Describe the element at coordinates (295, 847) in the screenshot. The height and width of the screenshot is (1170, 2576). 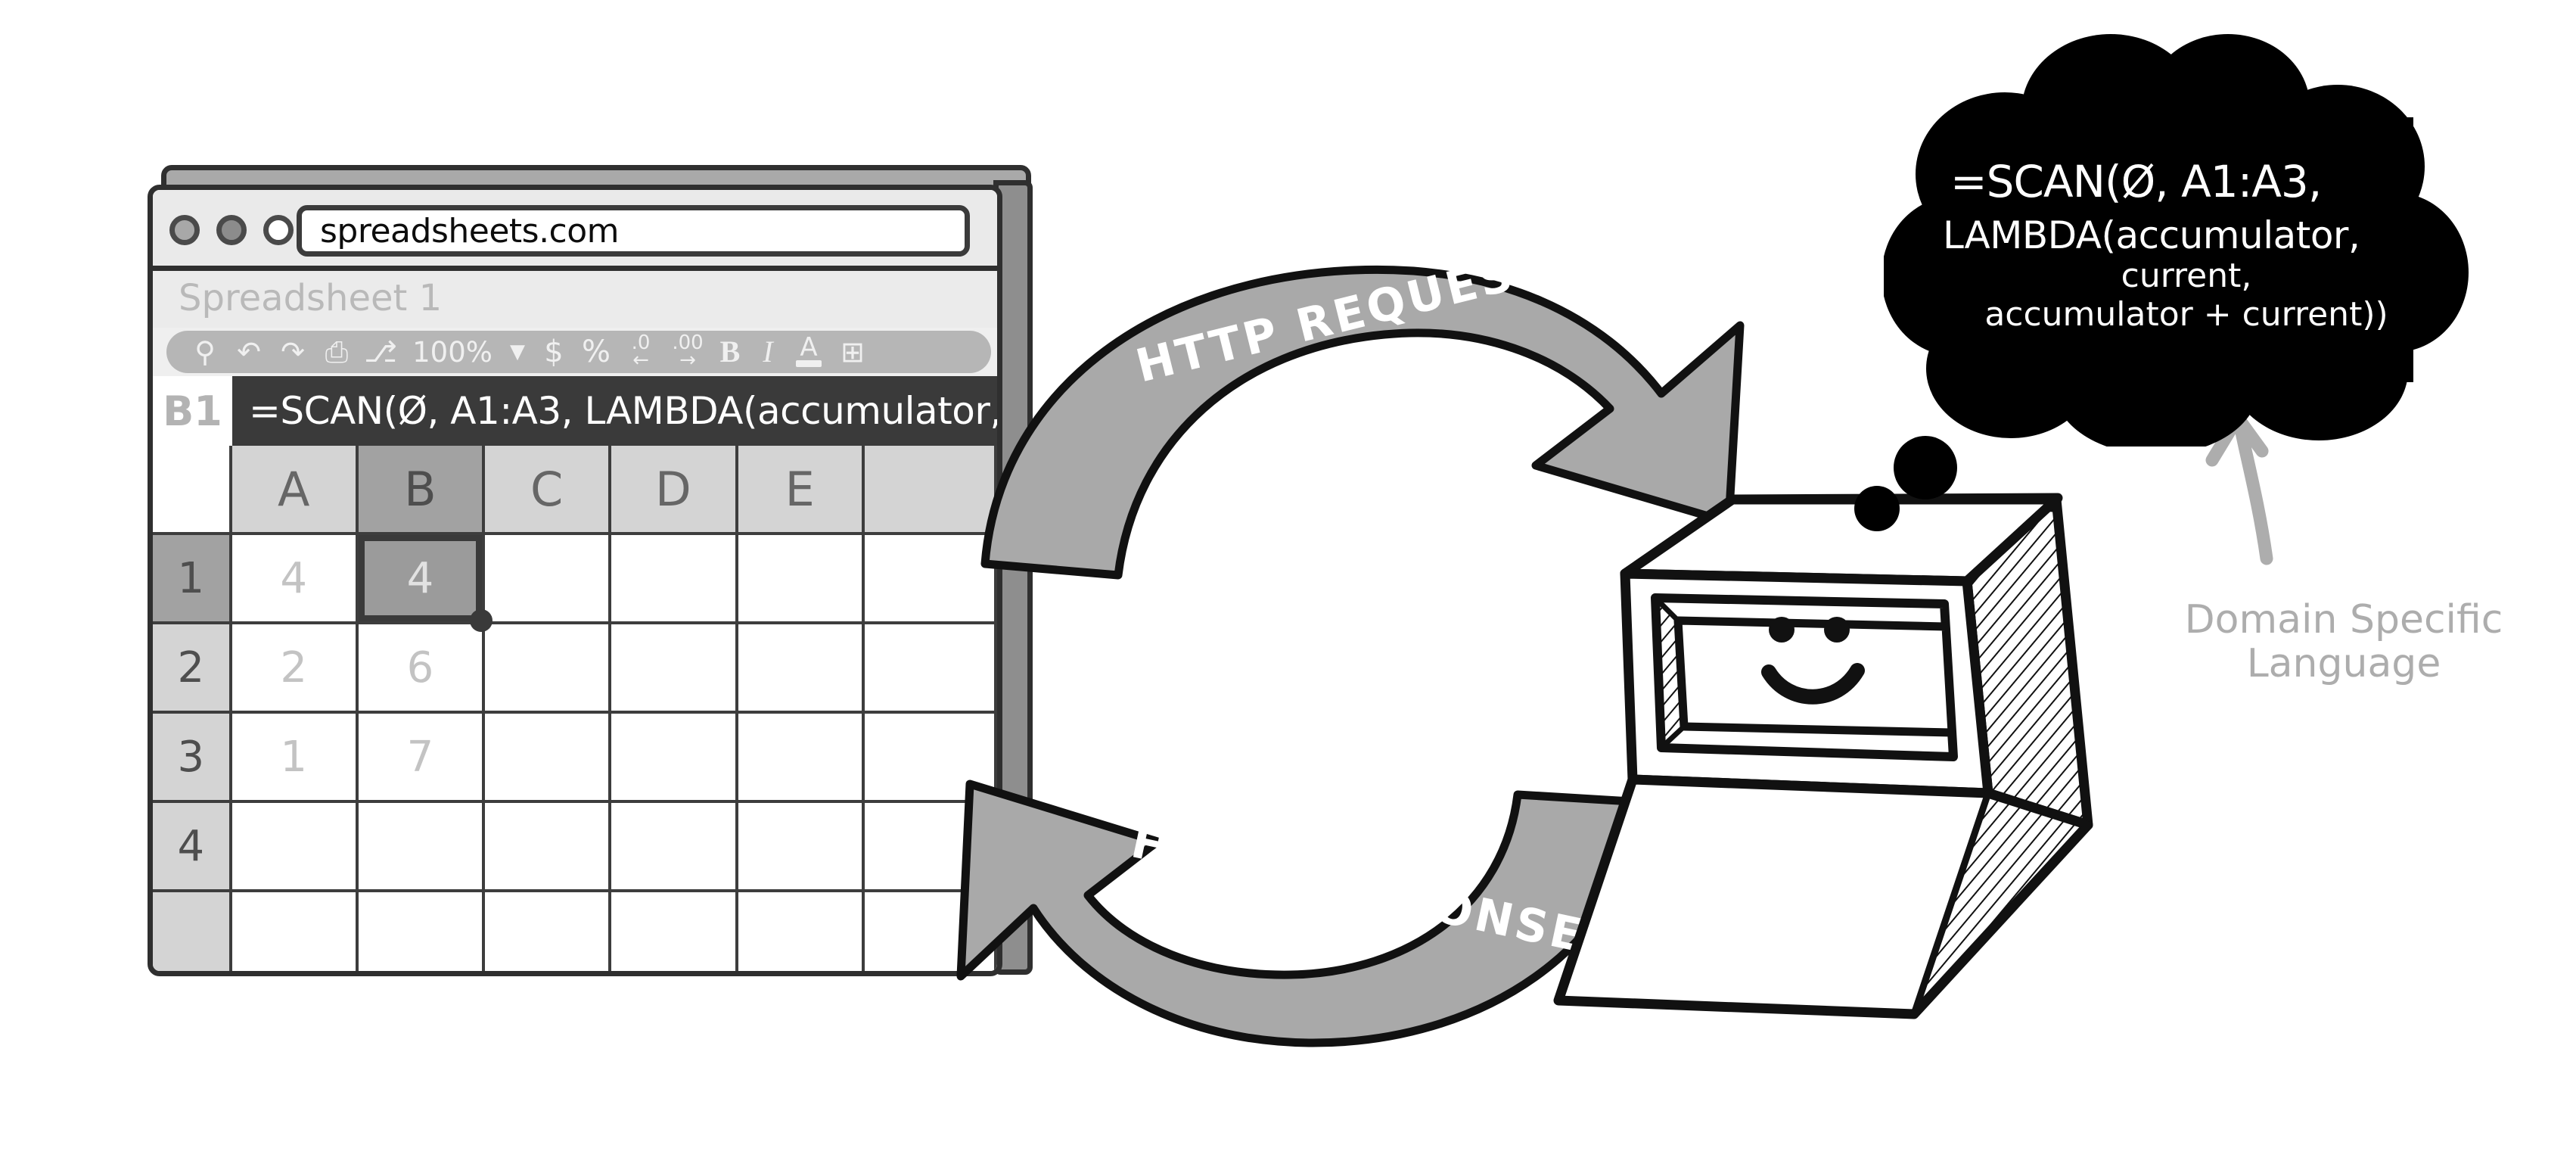
I see `cell-a4` at that location.